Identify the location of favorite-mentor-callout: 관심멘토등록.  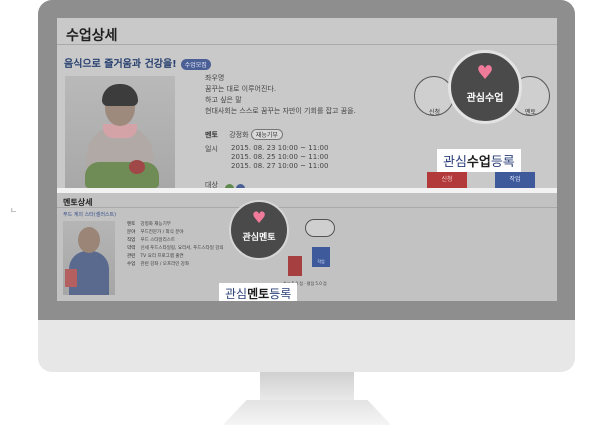
(258, 292).